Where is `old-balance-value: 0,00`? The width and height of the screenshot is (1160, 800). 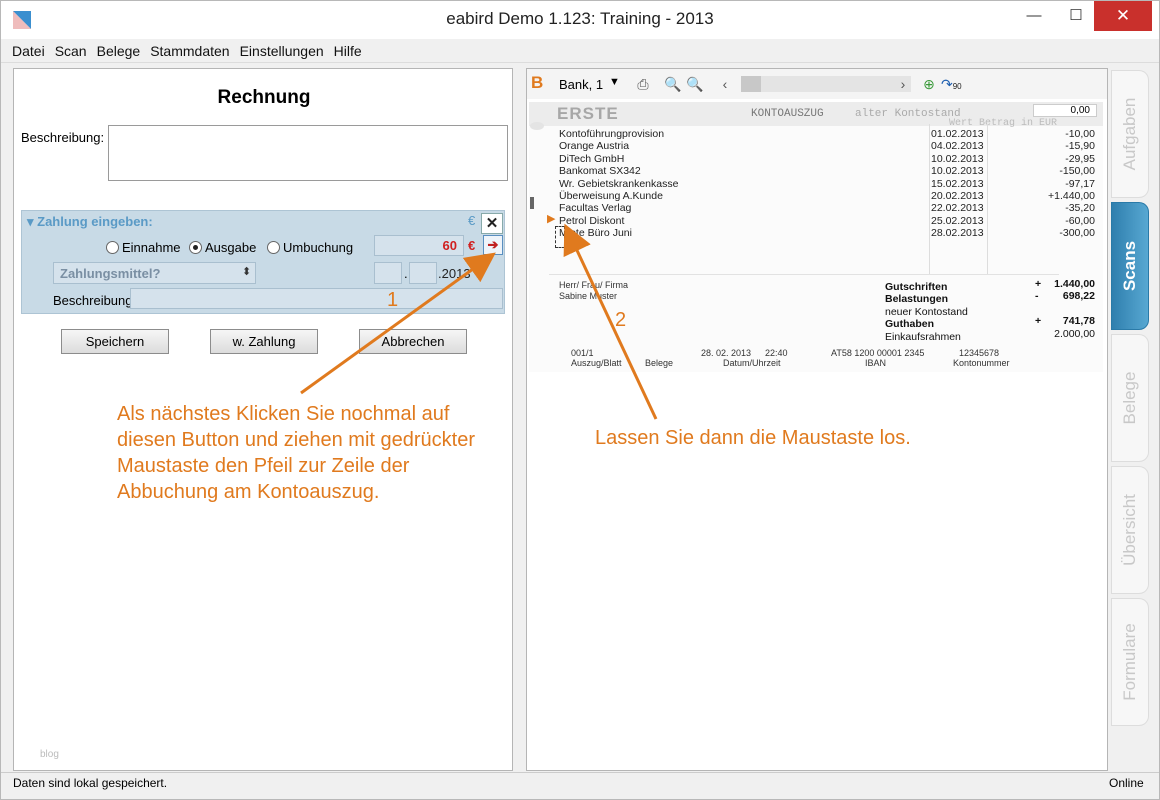
old-balance-value: 0,00 is located at coordinates (1065, 110).